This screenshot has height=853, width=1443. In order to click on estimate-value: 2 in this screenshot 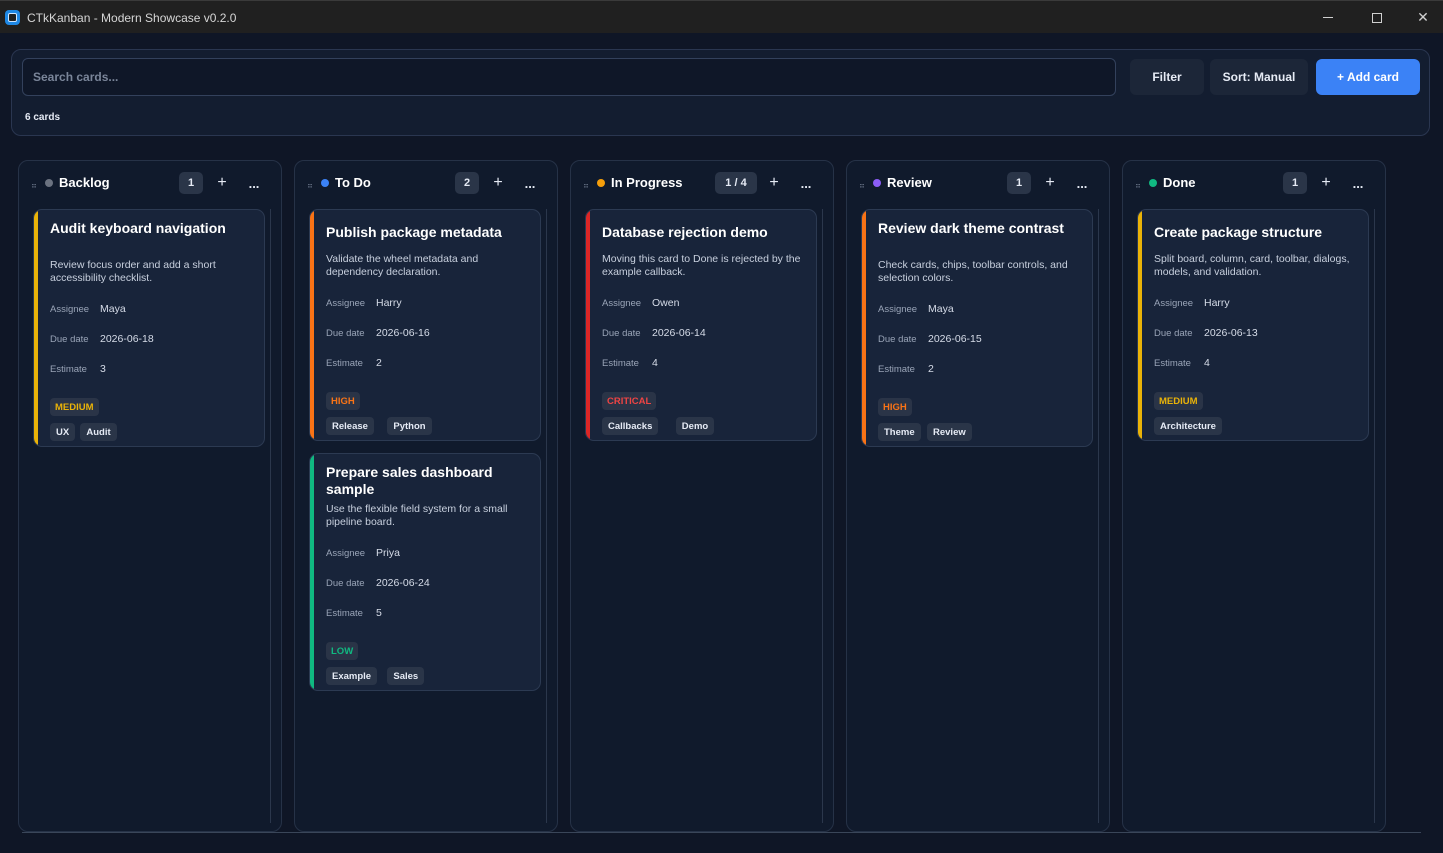, I will do `click(379, 363)`.